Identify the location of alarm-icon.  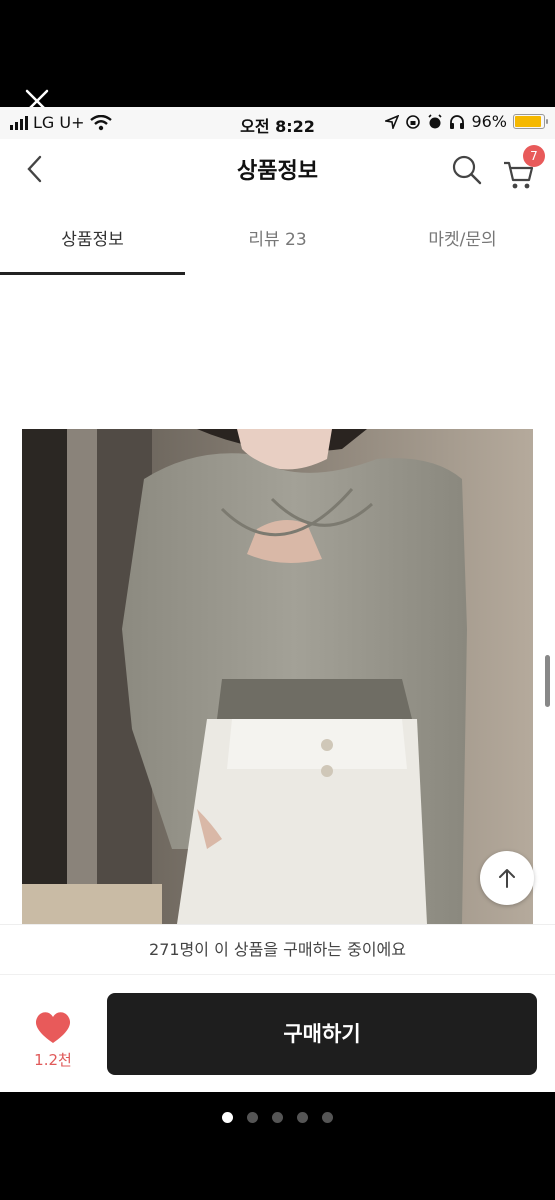
(435, 120).